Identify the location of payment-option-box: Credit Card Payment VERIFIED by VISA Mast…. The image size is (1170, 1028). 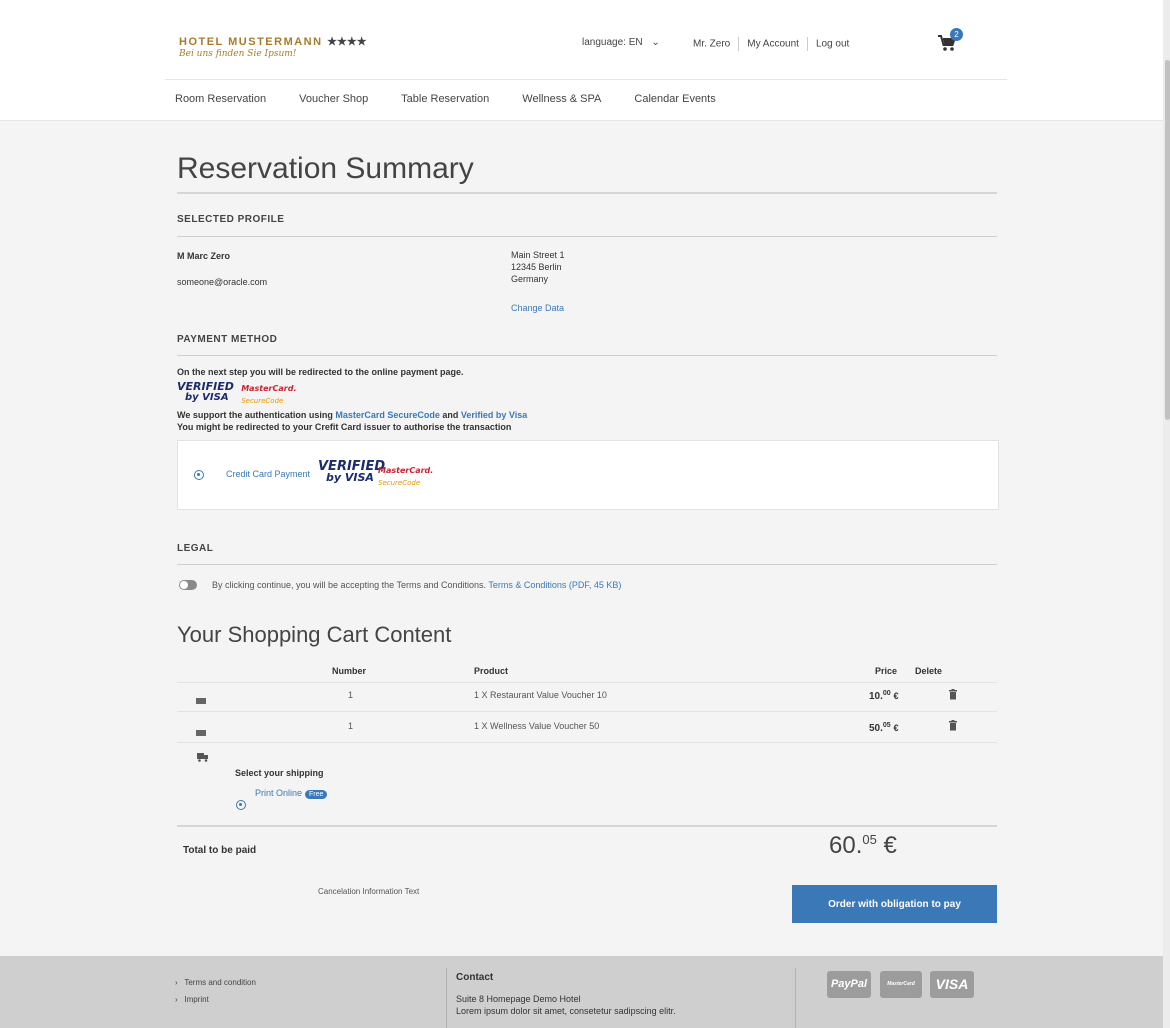
(588, 475).